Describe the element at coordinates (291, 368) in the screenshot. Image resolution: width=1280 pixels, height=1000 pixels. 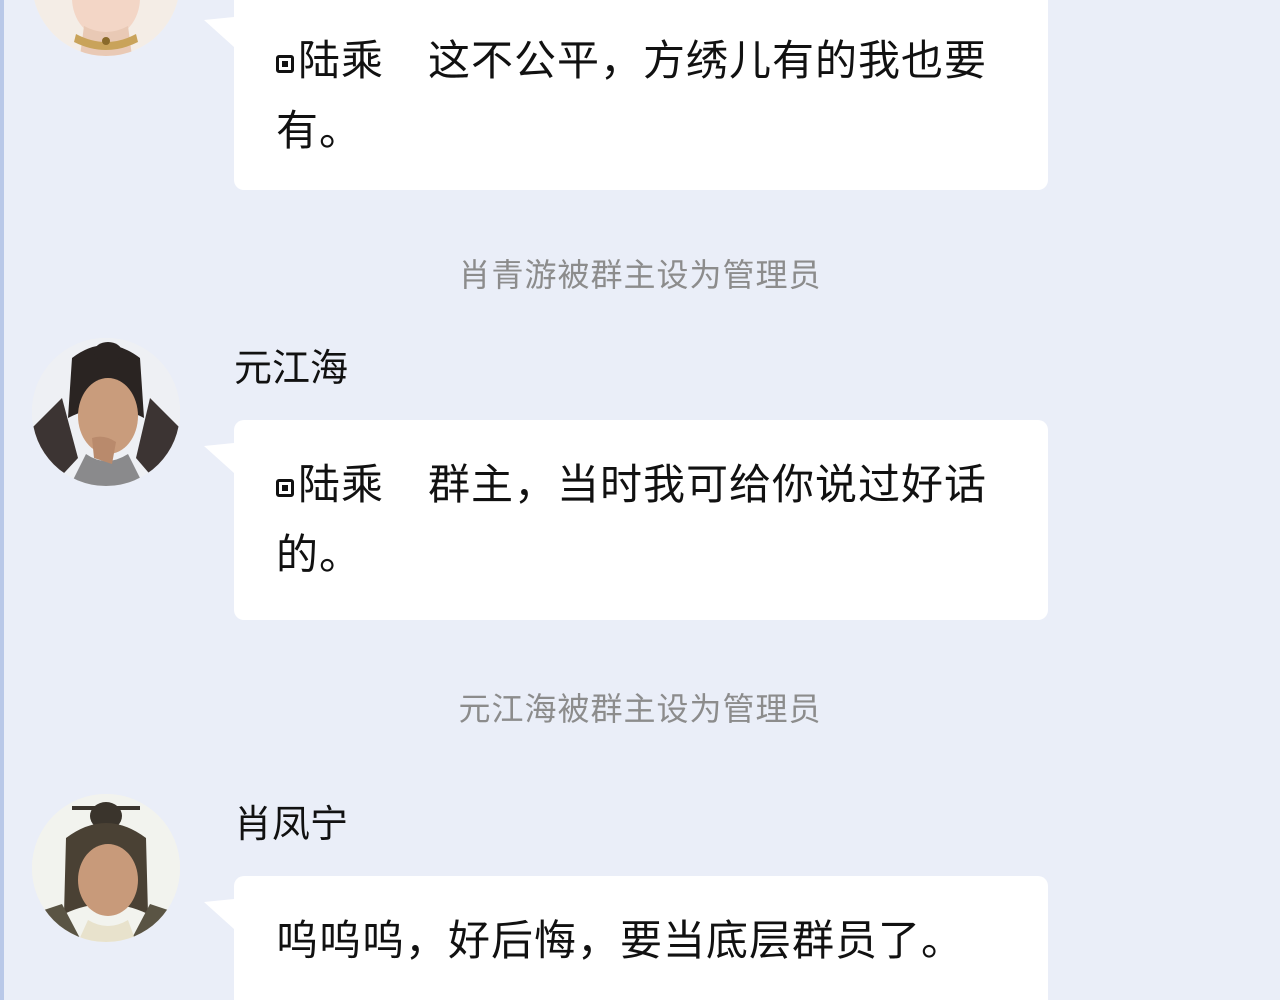
I see `sender-name: 元江海` at that location.